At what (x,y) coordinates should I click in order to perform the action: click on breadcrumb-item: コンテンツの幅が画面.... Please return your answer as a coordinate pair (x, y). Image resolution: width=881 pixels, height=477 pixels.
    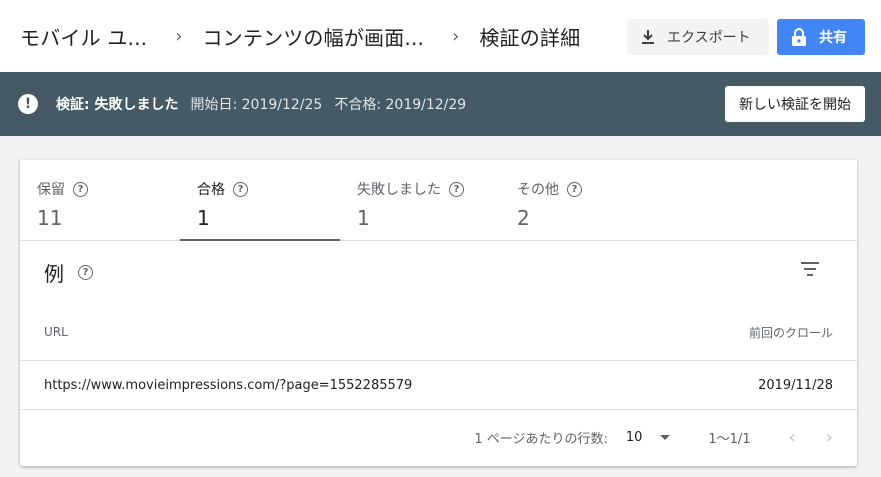
    Looking at the image, I should click on (313, 36).